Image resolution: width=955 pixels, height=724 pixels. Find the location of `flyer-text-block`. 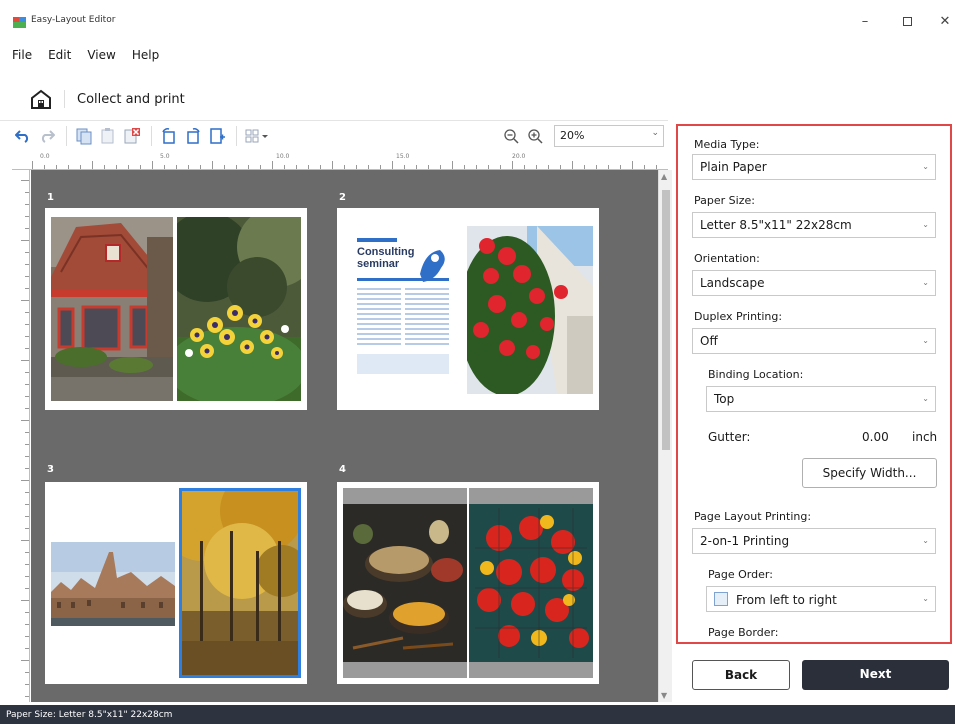

flyer-text-block is located at coordinates (379, 318).